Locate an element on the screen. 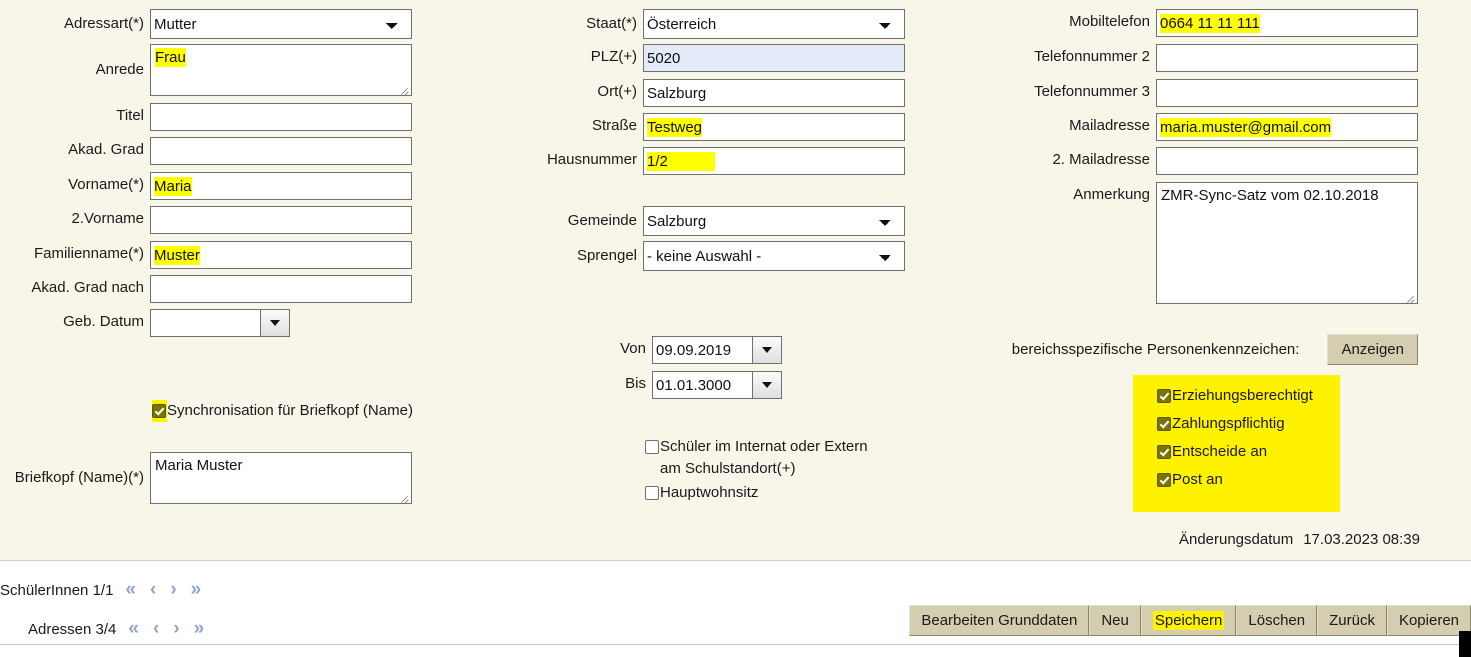  field-row-von: Von 09.09.2019 is located at coordinates (651, 350).